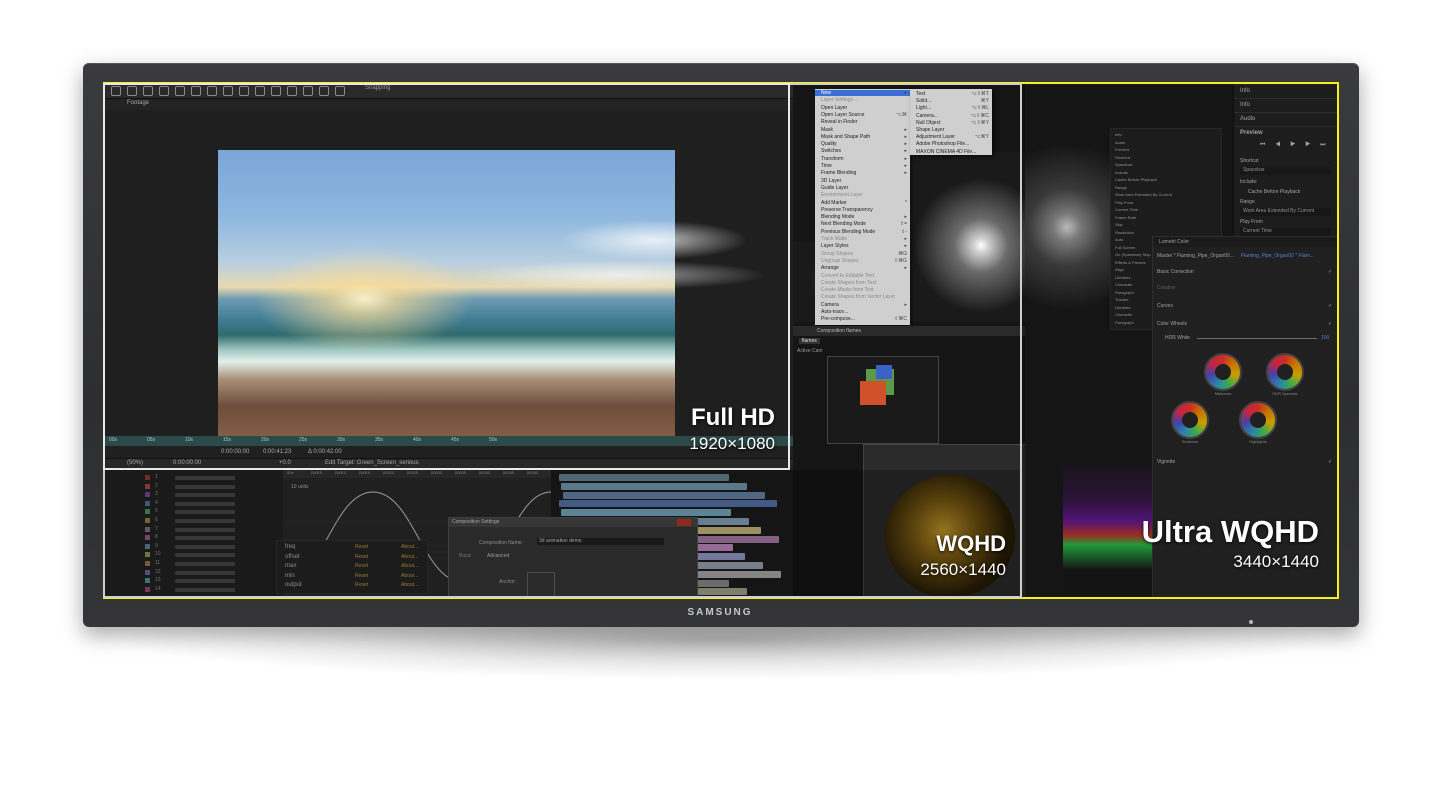 The image size is (1440, 810). Describe the element at coordinates (732, 443) in the screenshot. I see `full-hd-size: 1920×1080` at that location.